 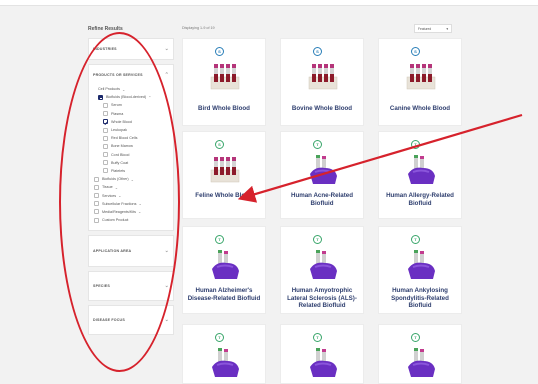 What do you see at coordinates (131, 163) in the screenshot?
I see `product-option: Buffy Coat` at bounding box center [131, 163].